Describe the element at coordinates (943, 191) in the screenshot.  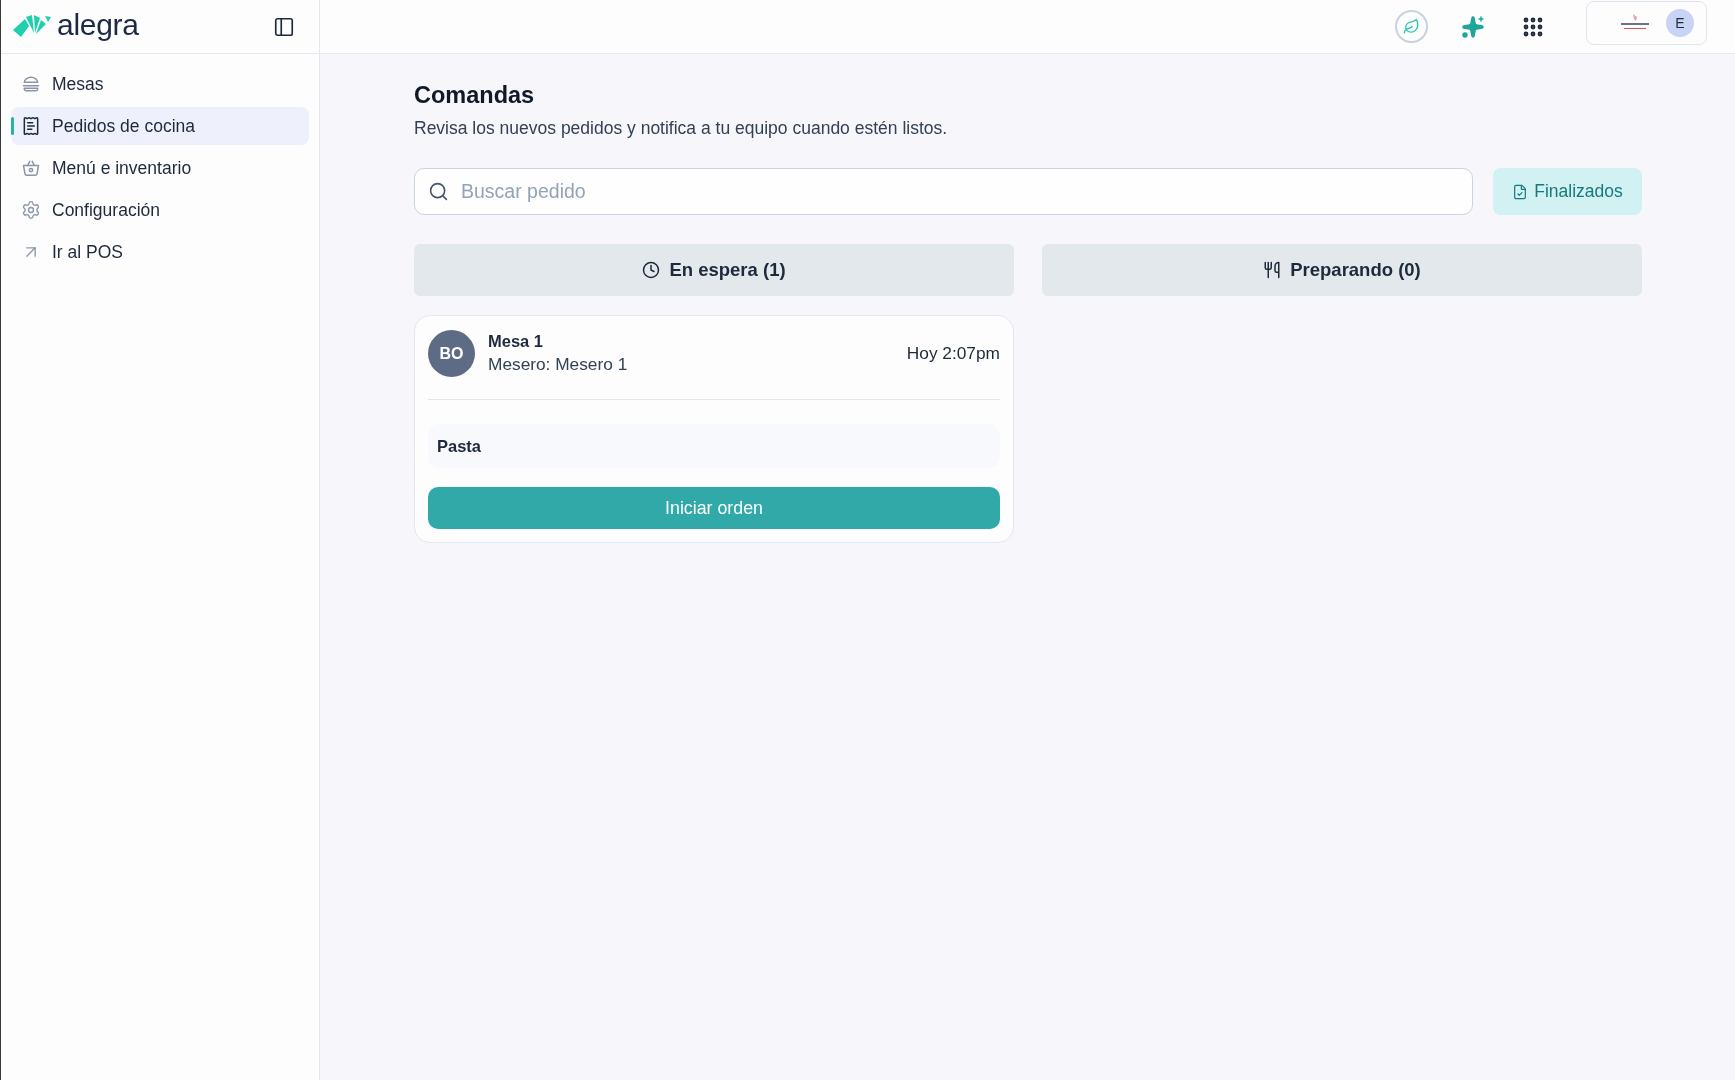
I see `search-field: Buscar pedido` at that location.